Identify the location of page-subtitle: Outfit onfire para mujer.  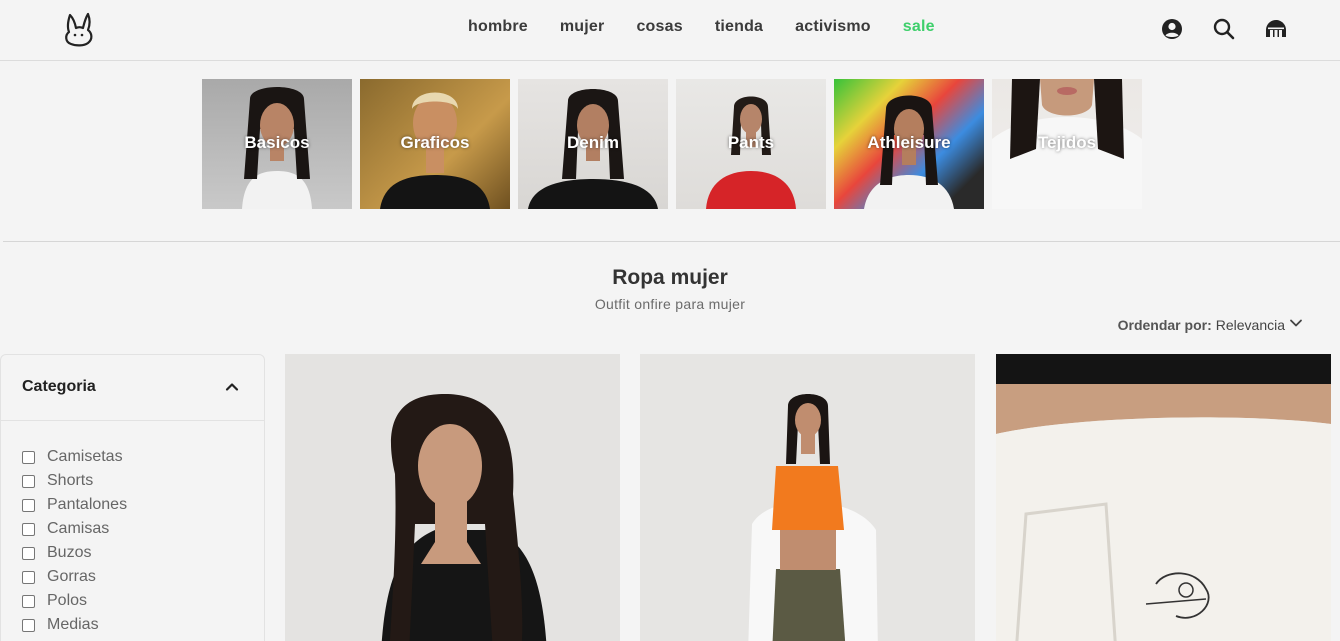
(670, 304).